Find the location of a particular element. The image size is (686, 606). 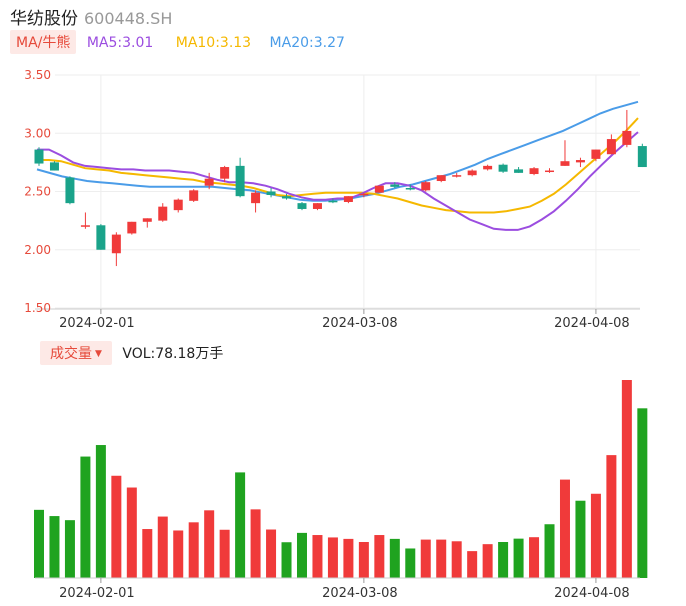

x-tick-label: 2024-04-08 is located at coordinates (592, 323).